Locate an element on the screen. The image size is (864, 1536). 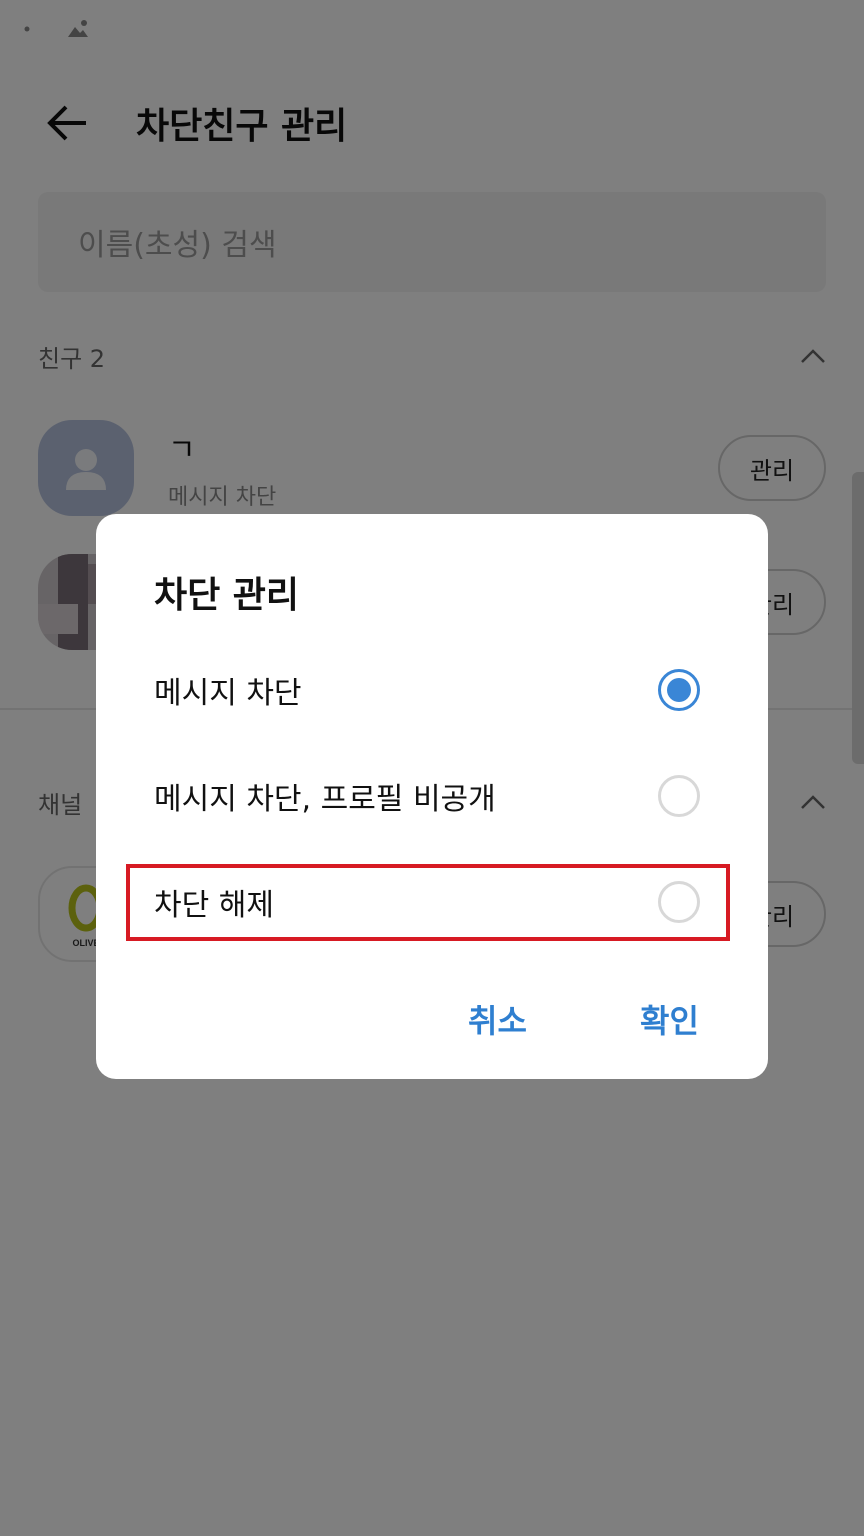
option-block-and-hide-profile: 메시지 차단, 프로필 비공개 is located at coordinates (428, 796).